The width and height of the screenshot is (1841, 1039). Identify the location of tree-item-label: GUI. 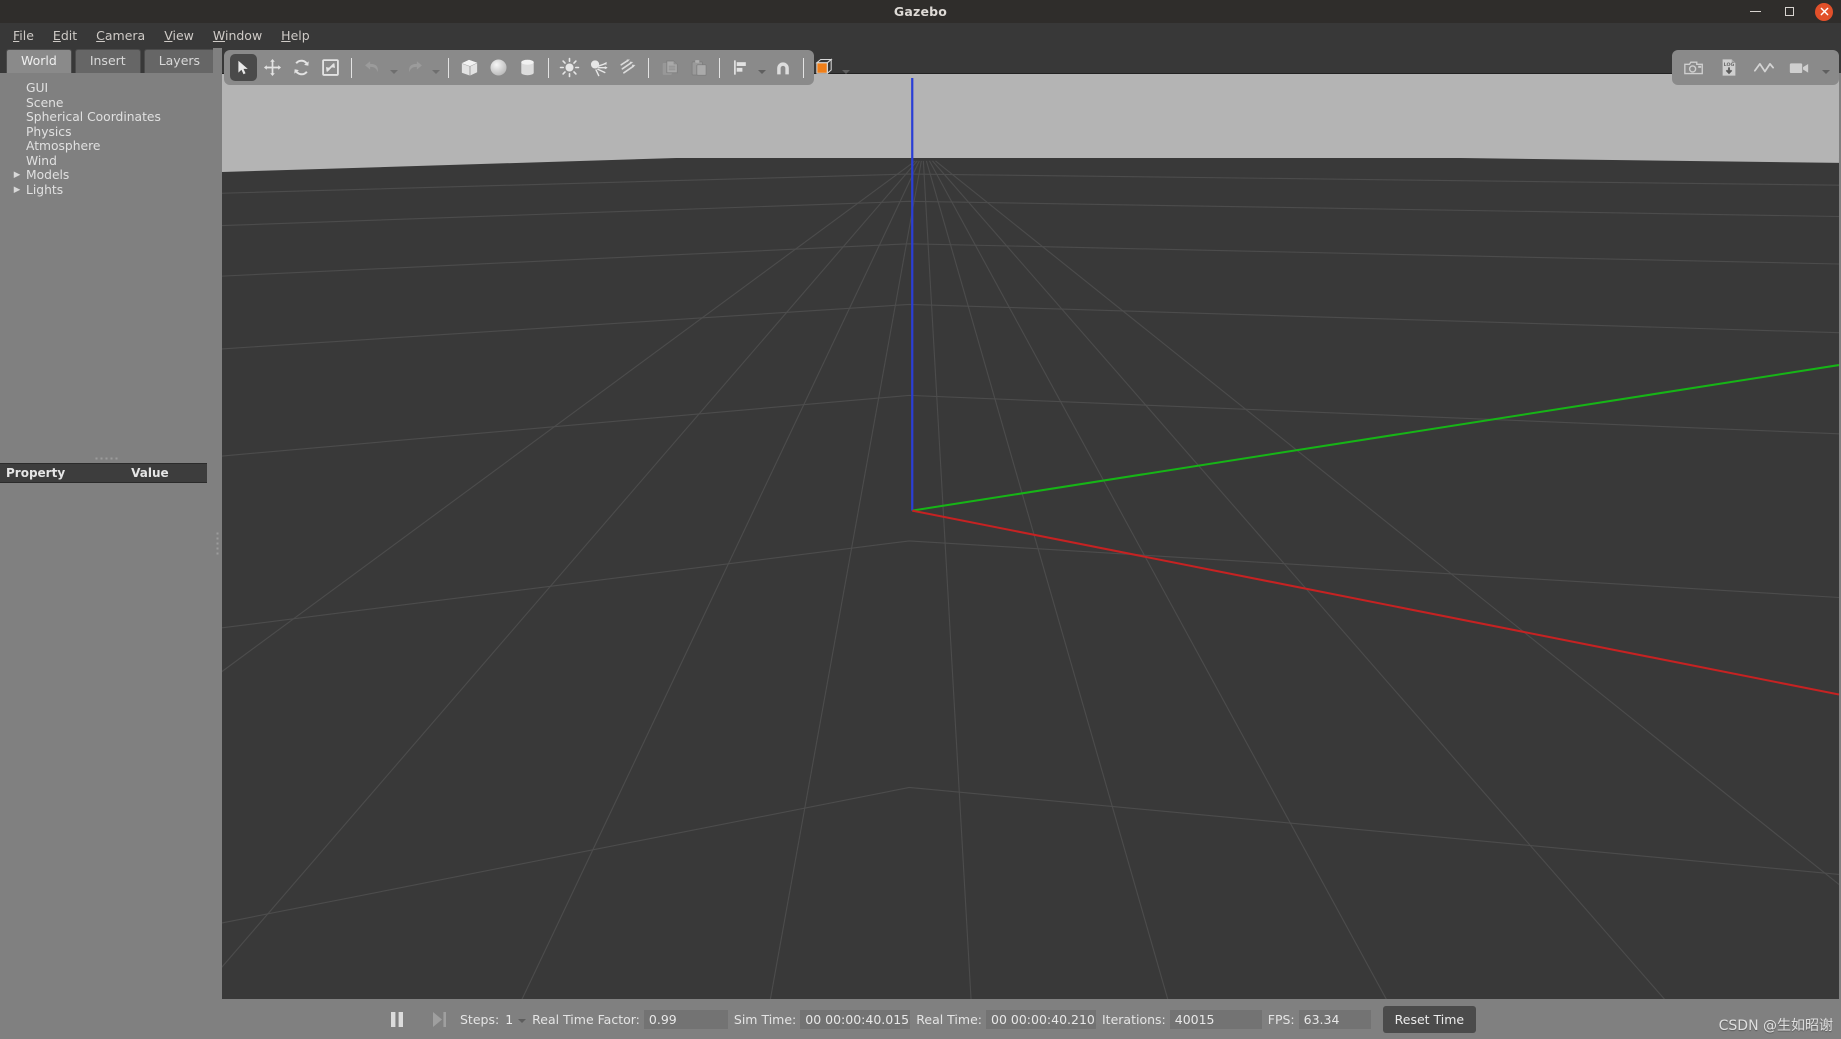
(37, 88).